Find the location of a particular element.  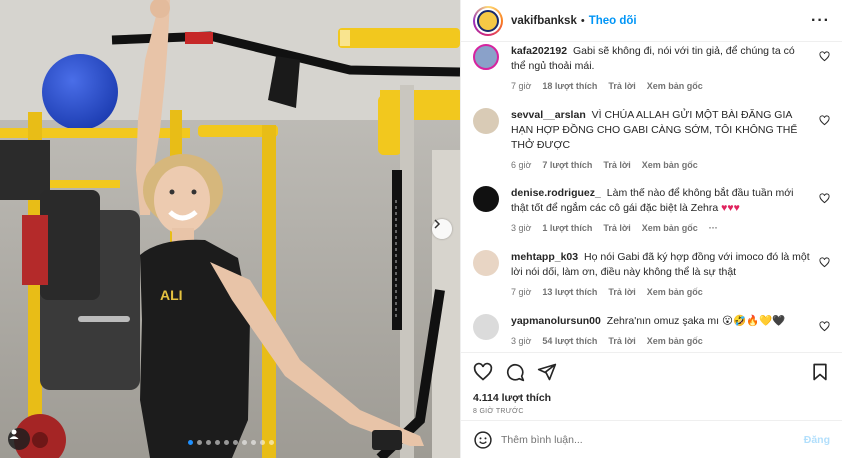

comment-meta: 7 giờ 13 lượt thích Trả lời Xem bản gốc is located at coordinates (660, 292).